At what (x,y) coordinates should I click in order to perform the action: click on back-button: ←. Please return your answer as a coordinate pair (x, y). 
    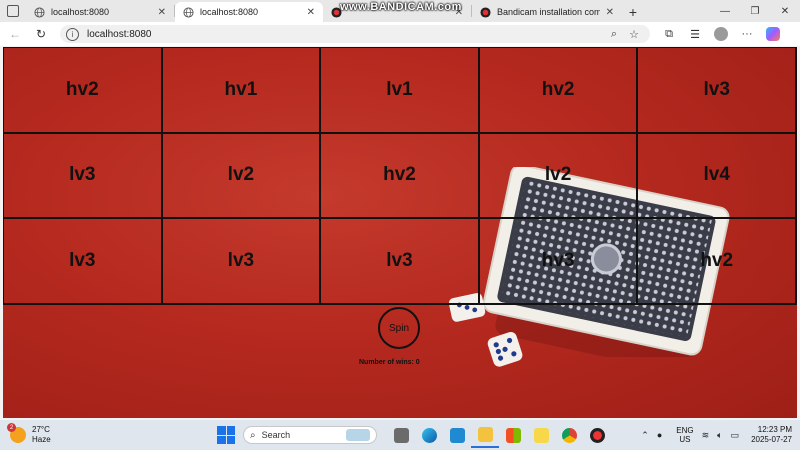
    Looking at the image, I should click on (15, 34).